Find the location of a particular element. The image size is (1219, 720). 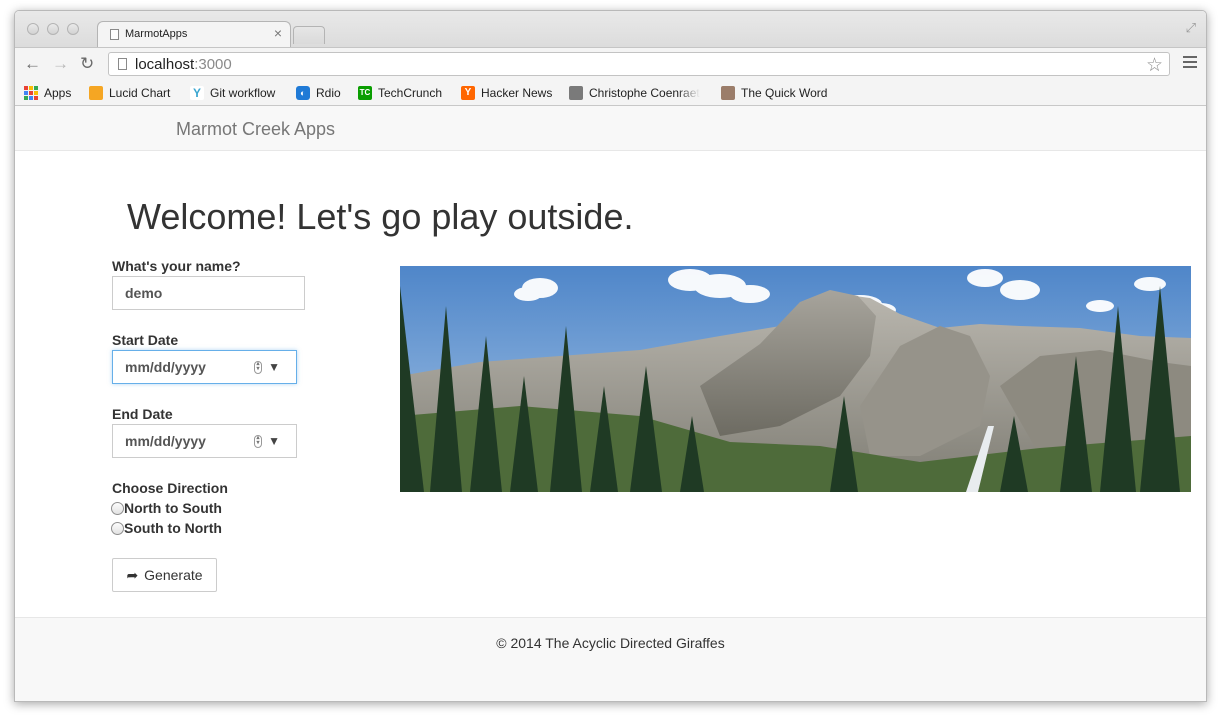

close-window-button is located at coordinates (33, 29).